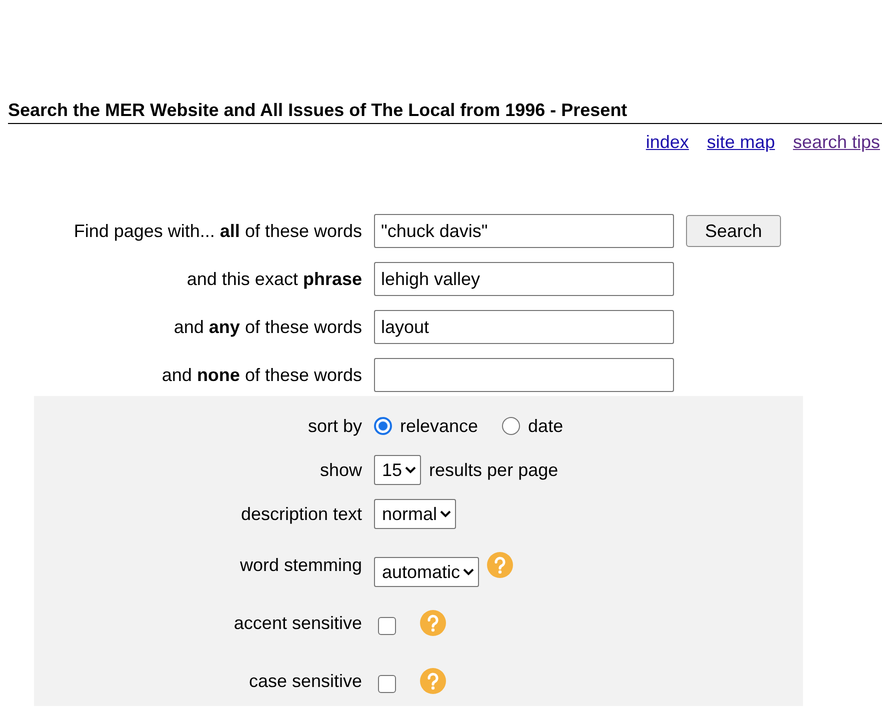  Describe the element at coordinates (546, 426) in the screenshot. I see `radio-label: date` at that location.